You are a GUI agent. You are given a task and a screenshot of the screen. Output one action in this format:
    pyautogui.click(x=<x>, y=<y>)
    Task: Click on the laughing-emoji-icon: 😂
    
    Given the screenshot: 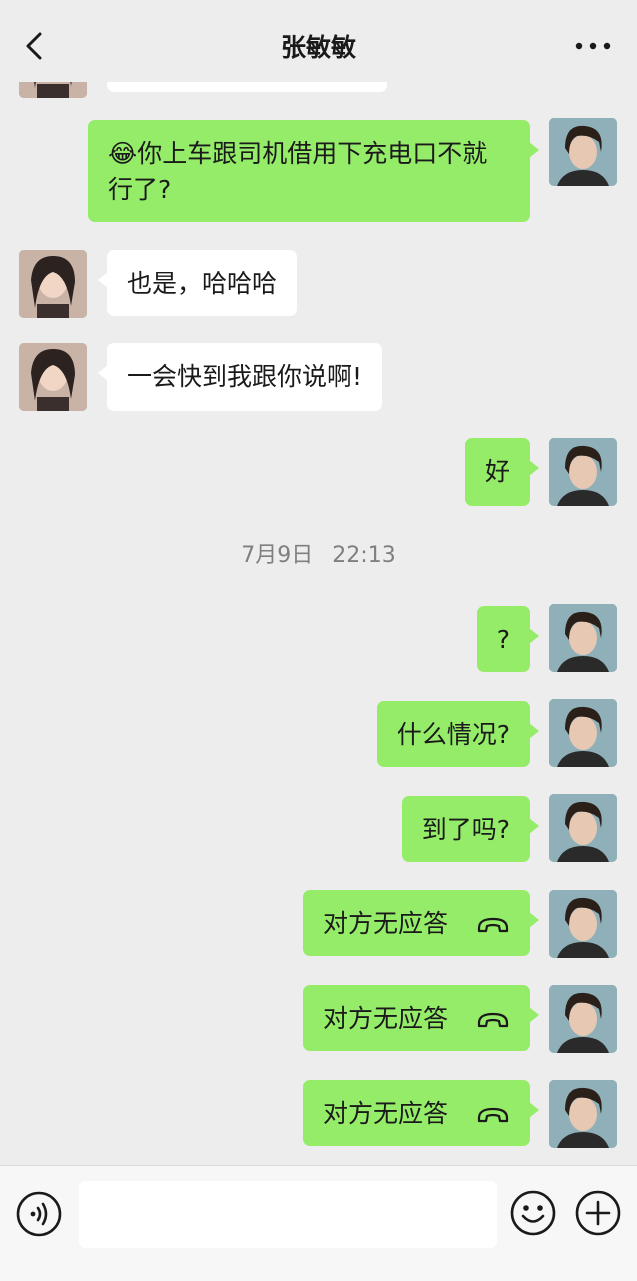 What is the action you would take?
    pyautogui.click(x=123, y=153)
    